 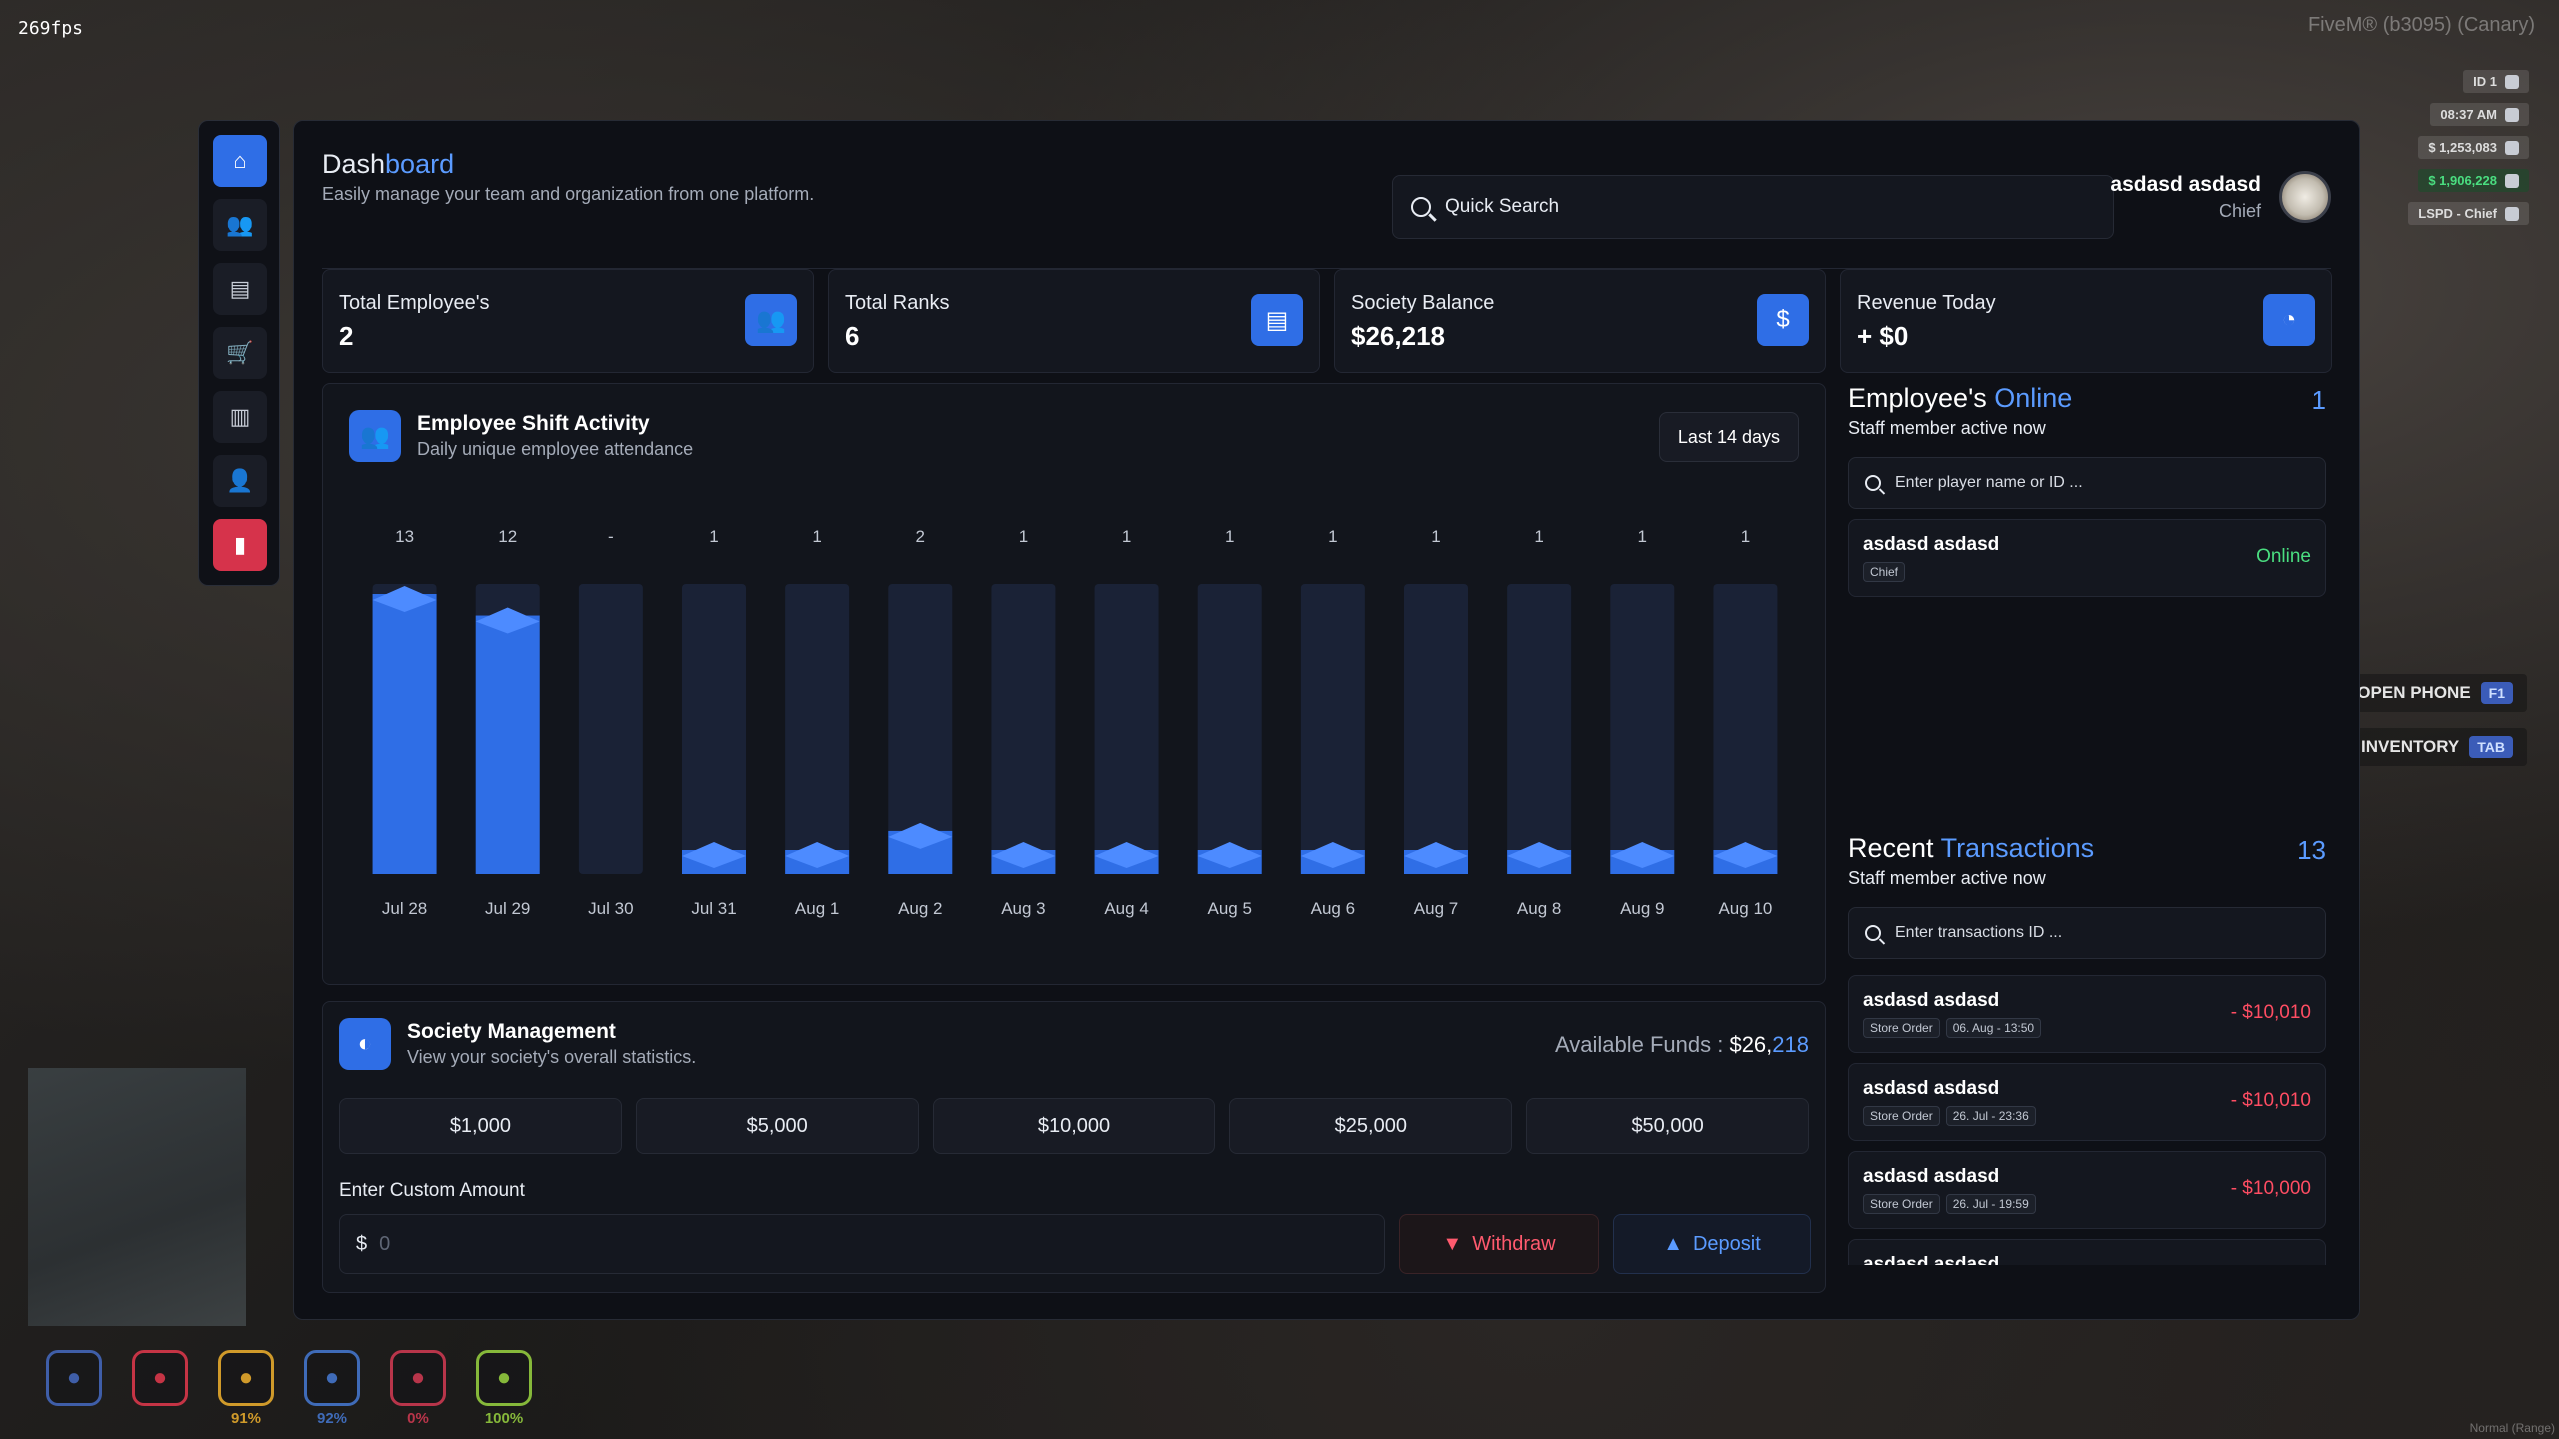 What do you see at coordinates (2087, 558) in the screenshot?
I see `online-member-row: asdasd asdasd Chief Online` at bounding box center [2087, 558].